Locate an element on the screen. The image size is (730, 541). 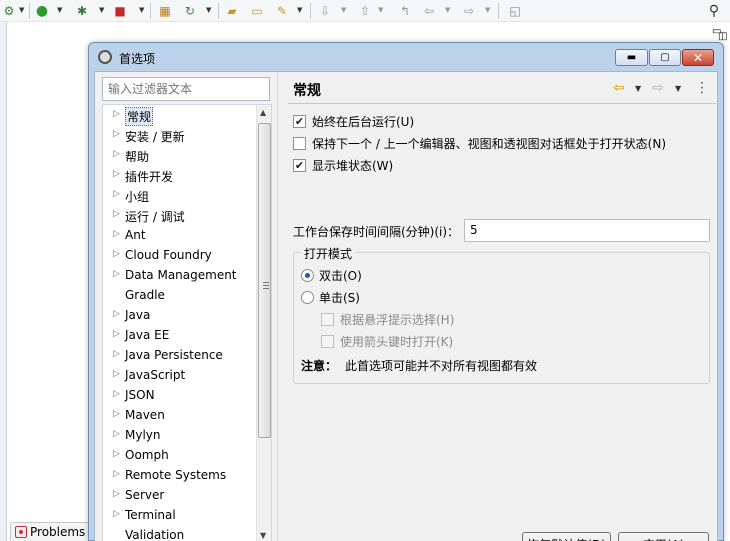
view-menu-icon: ⋮ is located at coordinates (702, 88).